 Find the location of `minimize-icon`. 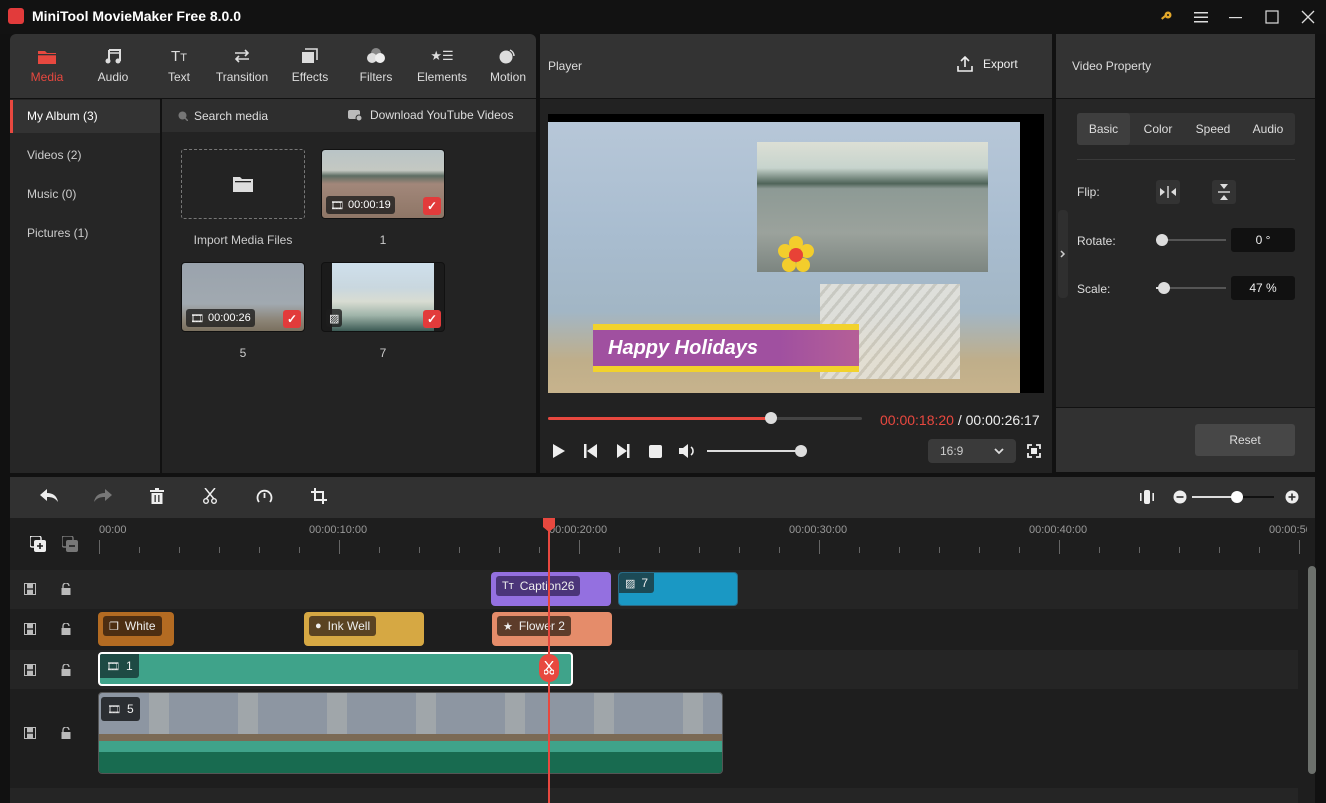

minimize-icon is located at coordinates (1236, 17).